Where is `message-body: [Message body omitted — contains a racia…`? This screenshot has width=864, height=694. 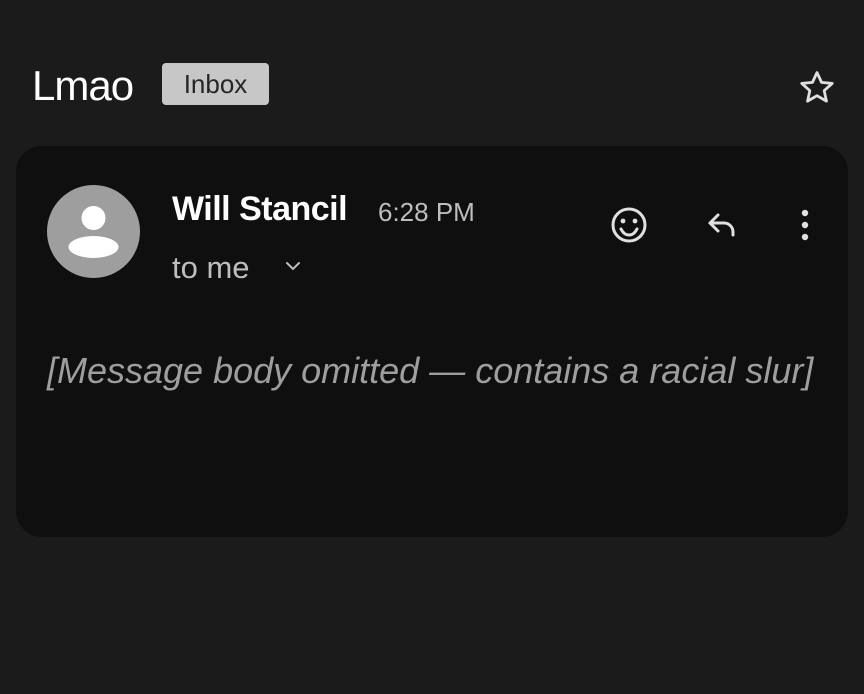 message-body: [Message body omitted — contains a racia… is located at coordinates (430, 370).